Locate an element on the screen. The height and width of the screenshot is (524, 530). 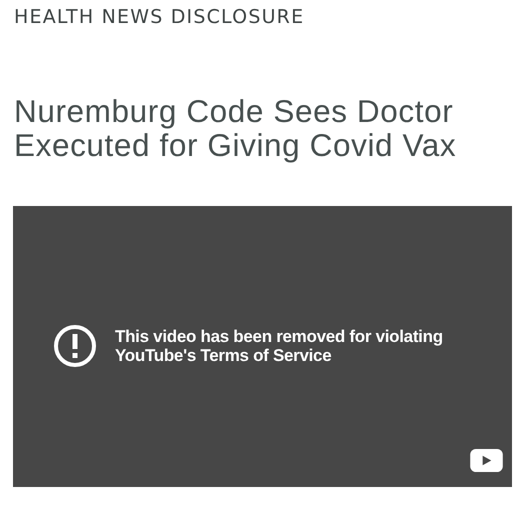
play-logo-icon is located at coordinates (486, 460).